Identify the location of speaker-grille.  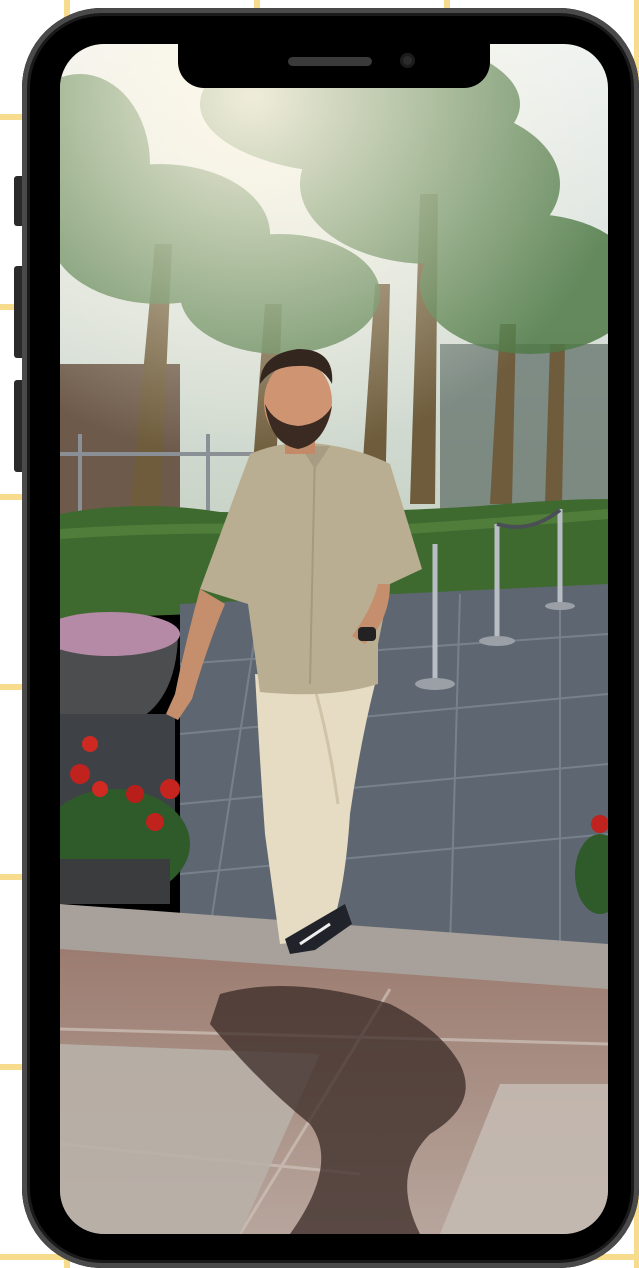
(330, 61).